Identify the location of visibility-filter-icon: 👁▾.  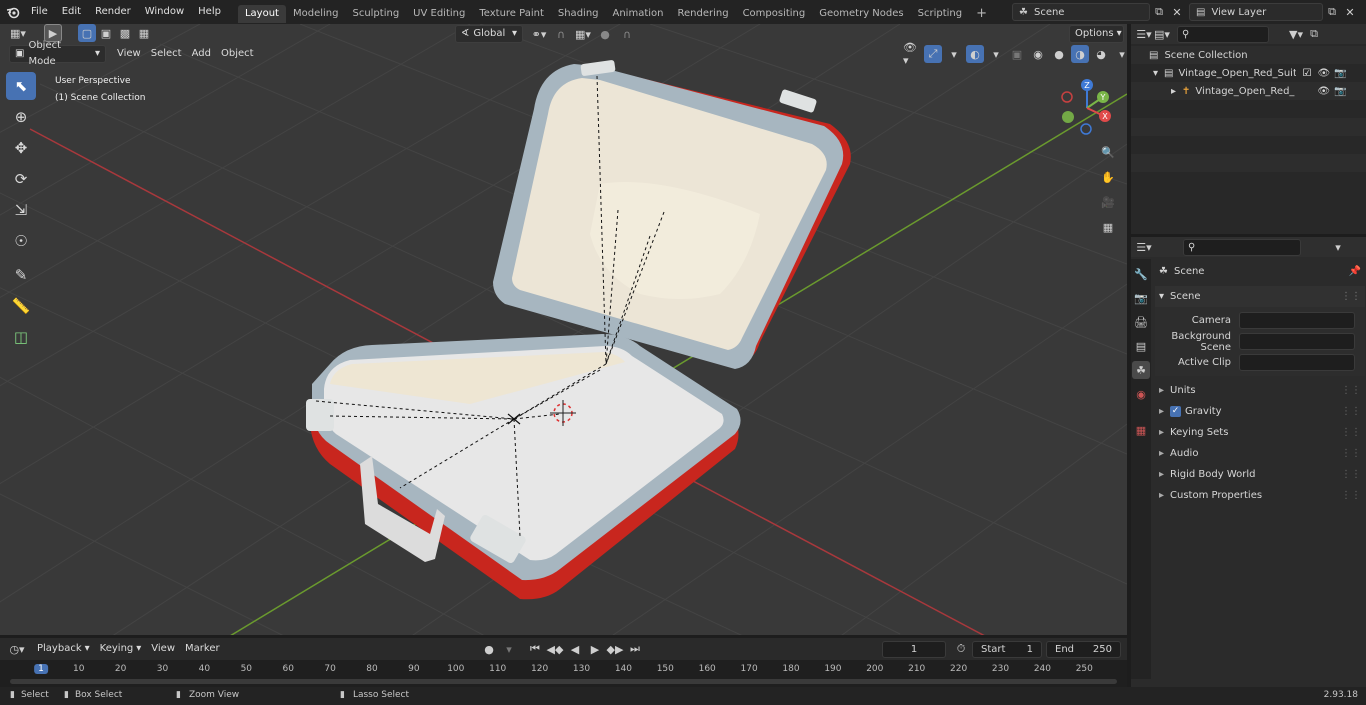
(912, 54).